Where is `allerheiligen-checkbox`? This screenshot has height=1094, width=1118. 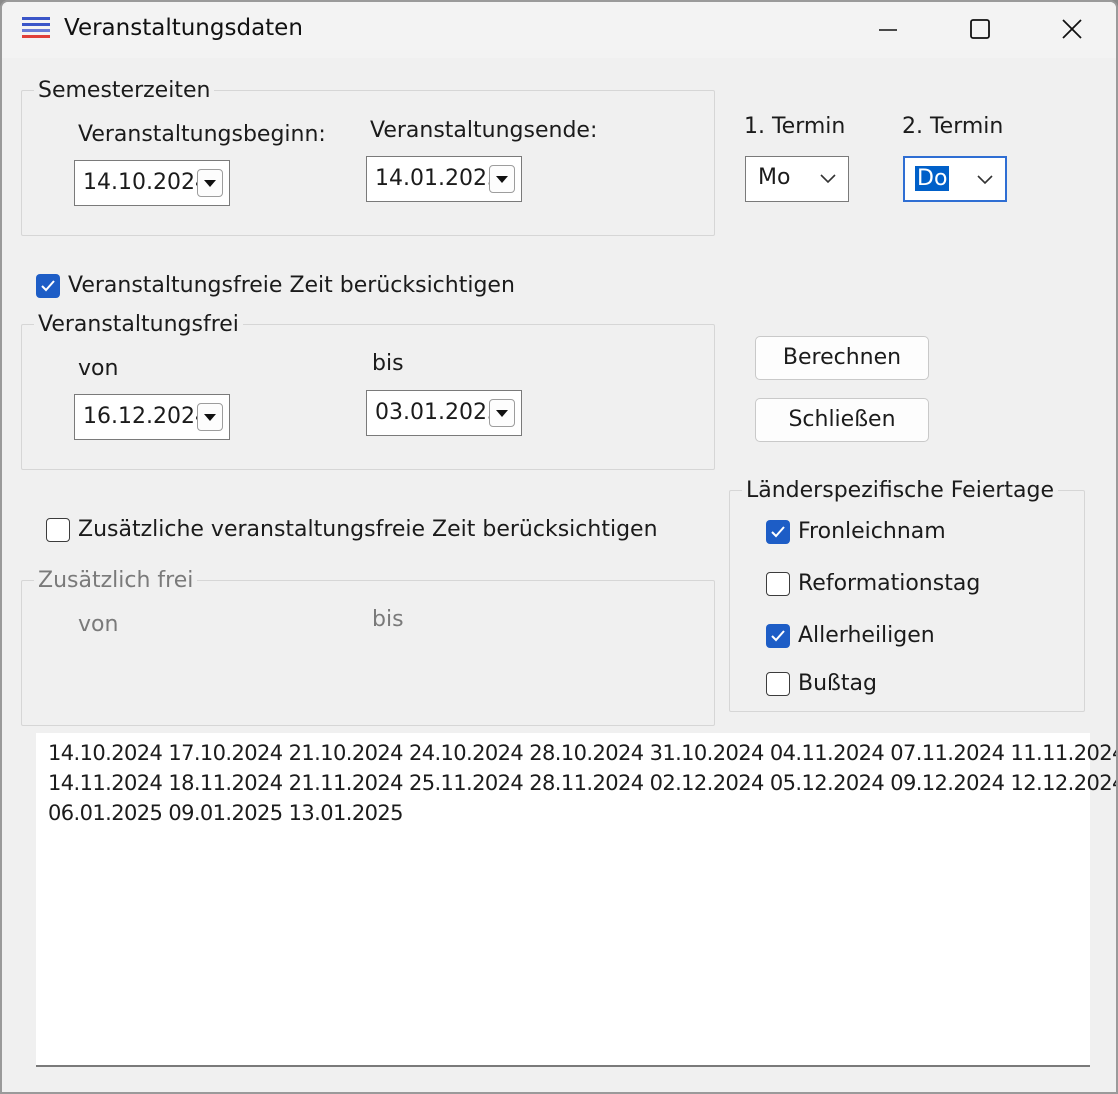 allerheiligen-checkbox is located at coordinates (778, 636).